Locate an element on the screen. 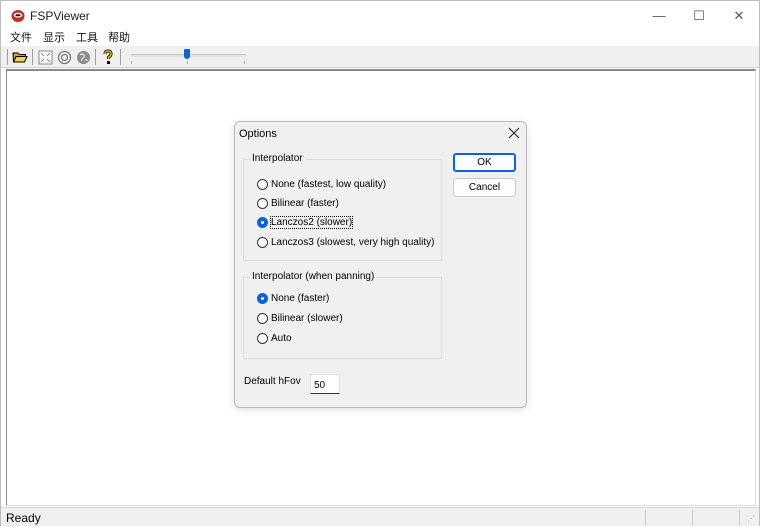 The width and height of the screenshot is (760, 526). close-button: ✕ is located at coordinates (739, 15).